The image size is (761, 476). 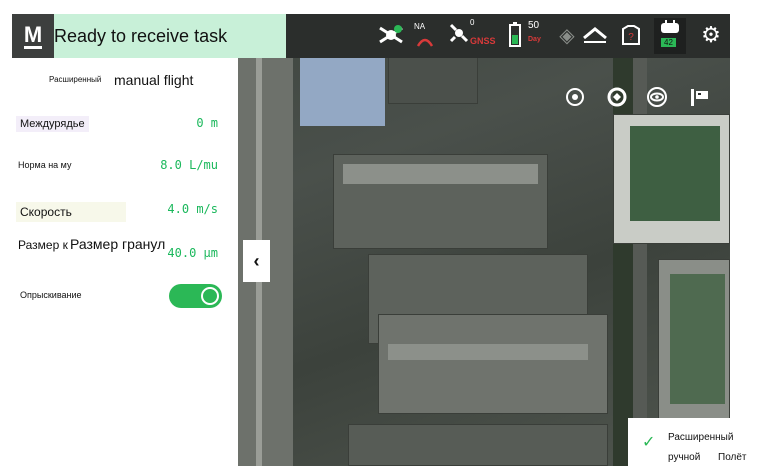 I want to click on map-layer-icon, so click(x=699, y=97).